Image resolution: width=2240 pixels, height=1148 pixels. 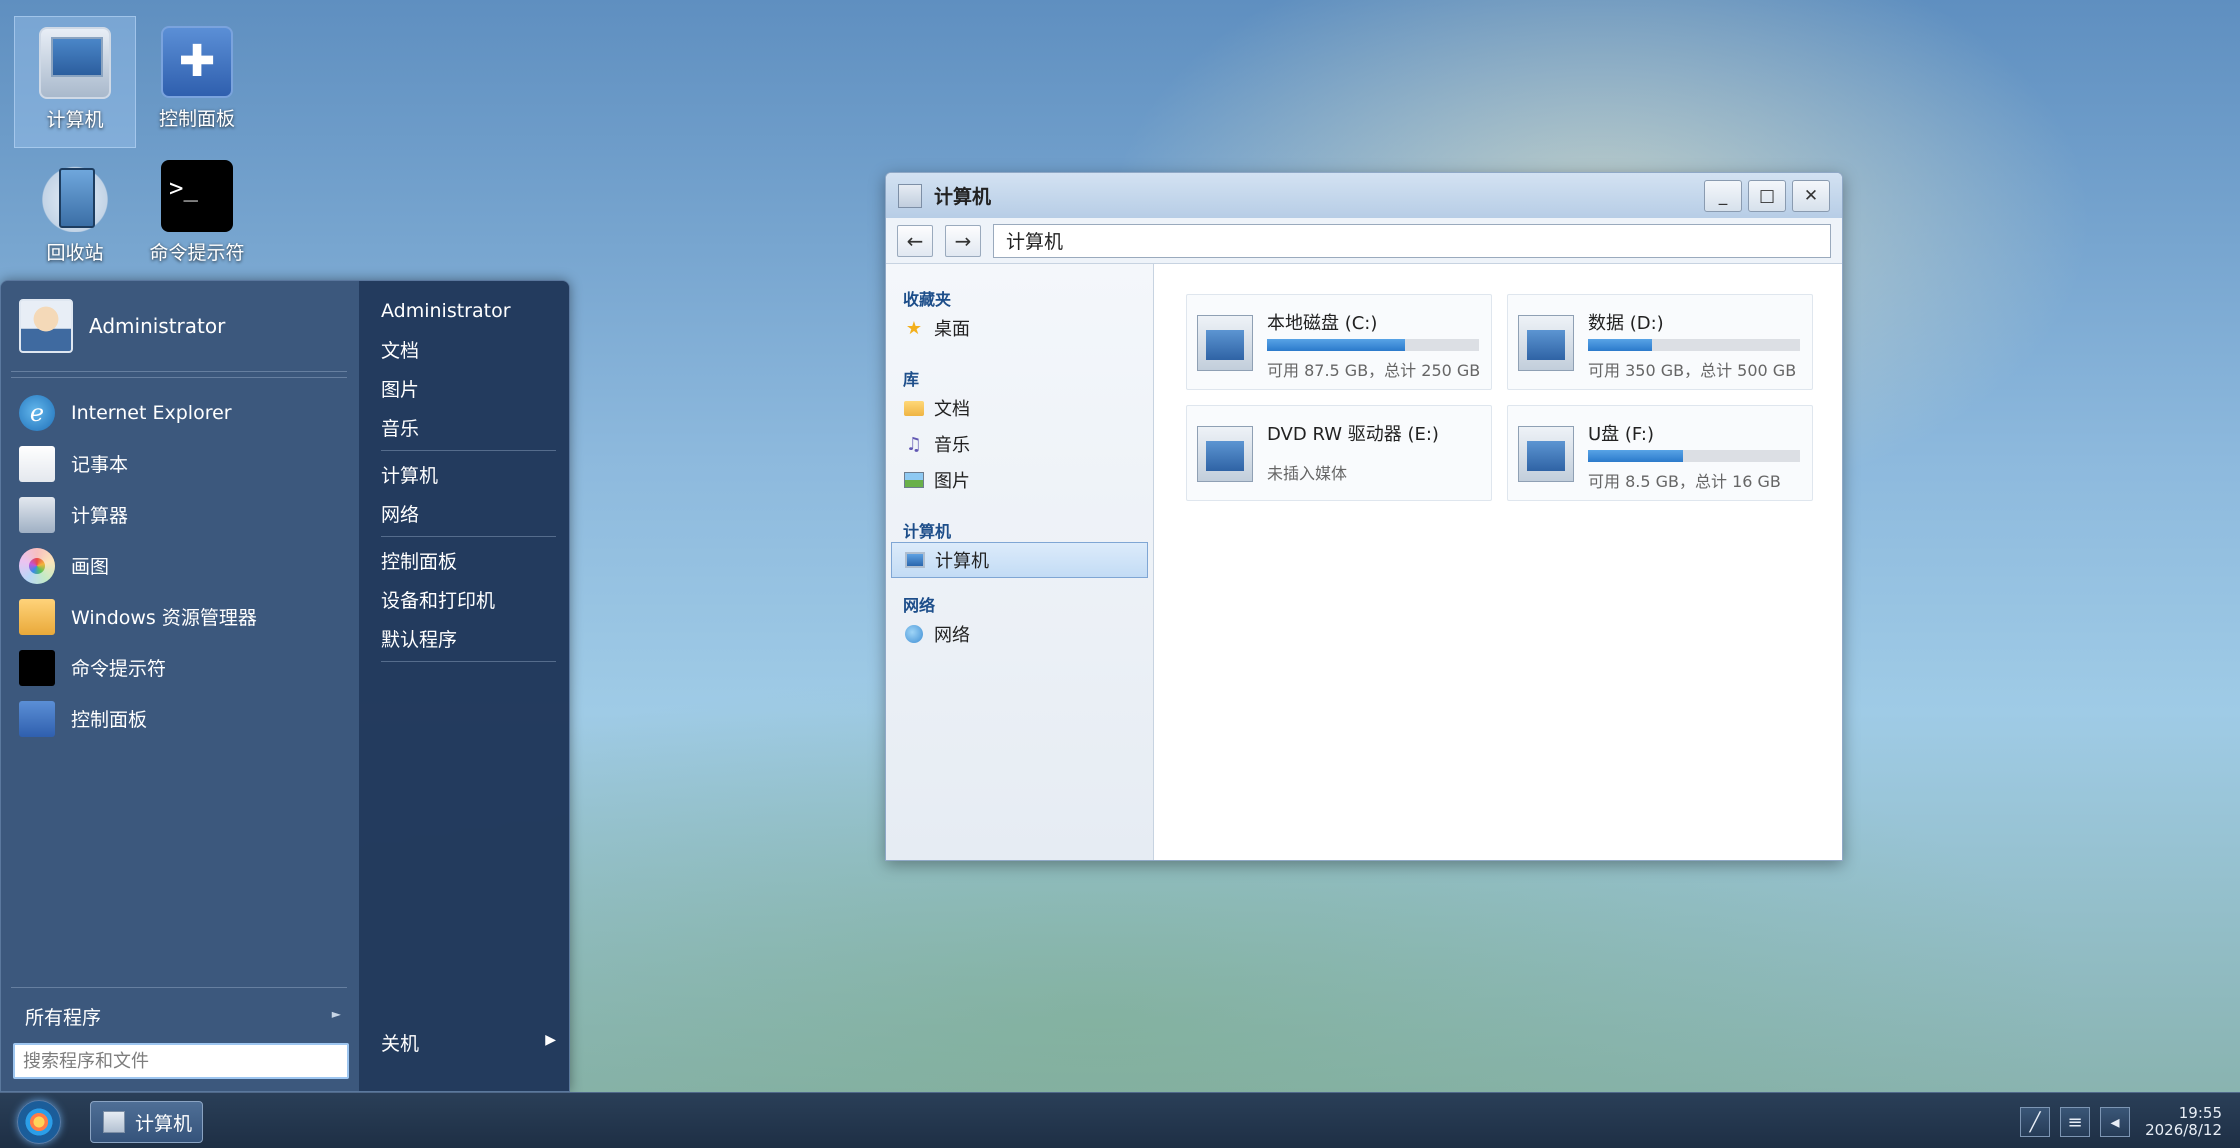 What do you see at coordinates (184, 667) in the screenshot?
I see `start-app-command-prompt: 命令提示符` at bounding box center [184, 667].